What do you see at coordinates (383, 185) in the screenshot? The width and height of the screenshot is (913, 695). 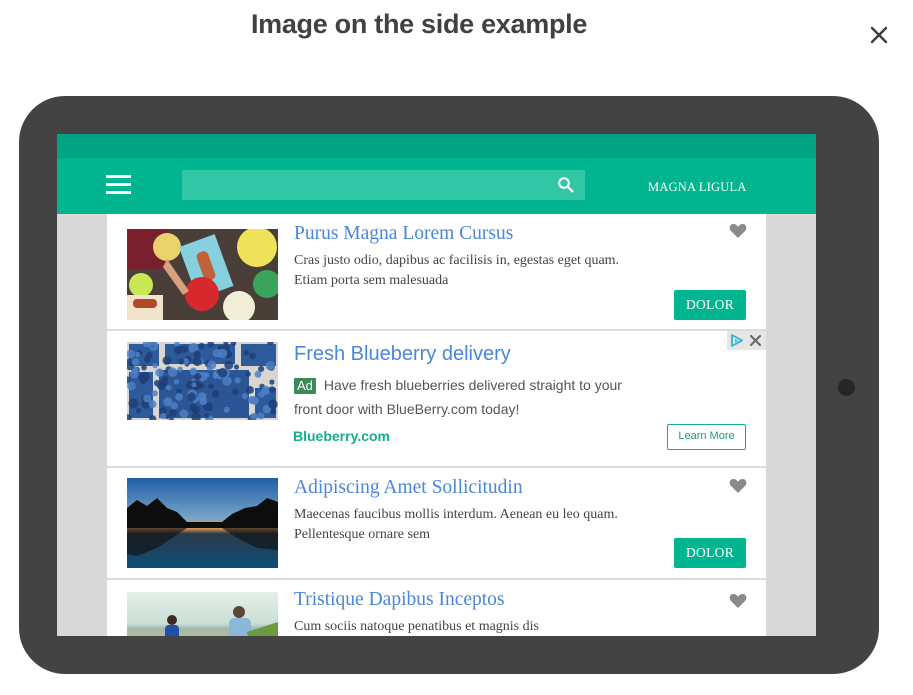 I see `search-input` at bounding box center [383, 185].